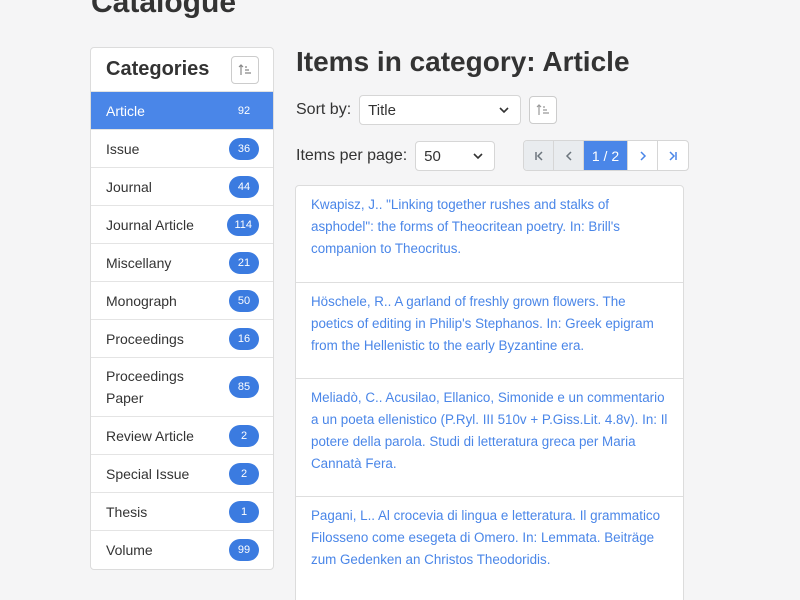 This screenshot has height=600, width=800. I want to click on category-label: Thesis, so click(127, 511).